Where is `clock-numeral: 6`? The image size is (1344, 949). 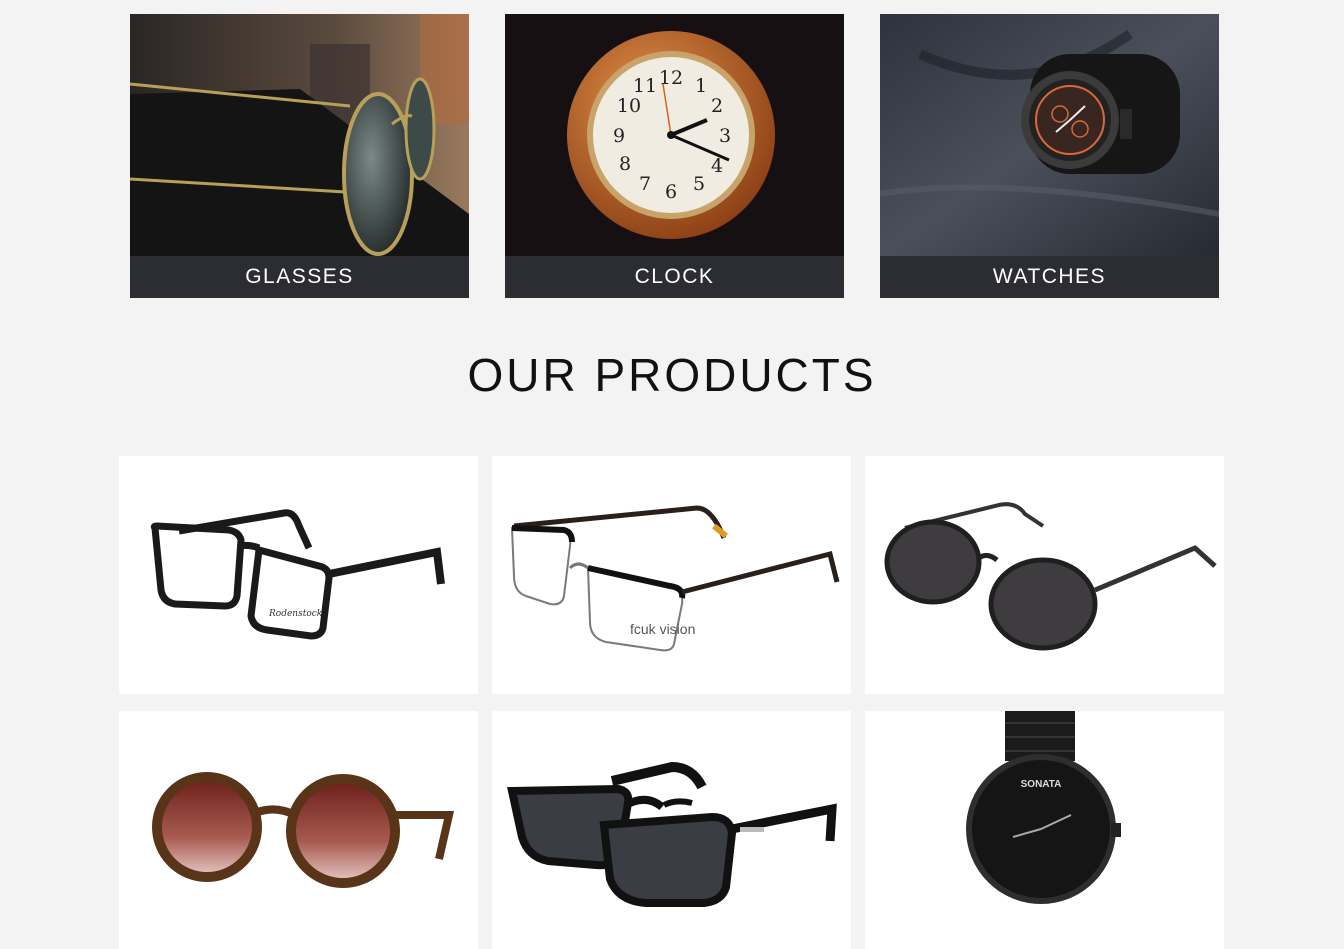 clock-numeral: 6 is located at coordinates (671, 192).